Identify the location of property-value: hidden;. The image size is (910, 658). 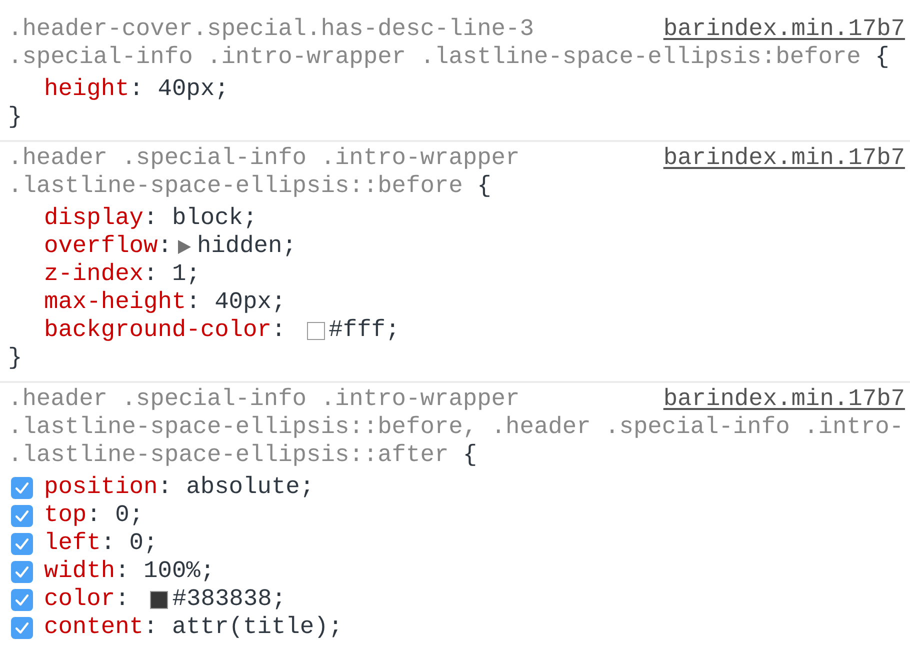
(246, 247).